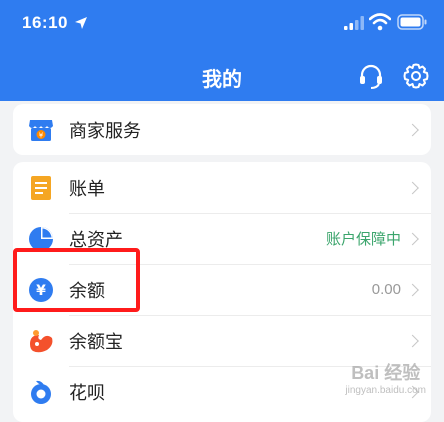 The image size is (444, 422). I want to click on account-protection-status: 账户保障中, so click(363, 239).